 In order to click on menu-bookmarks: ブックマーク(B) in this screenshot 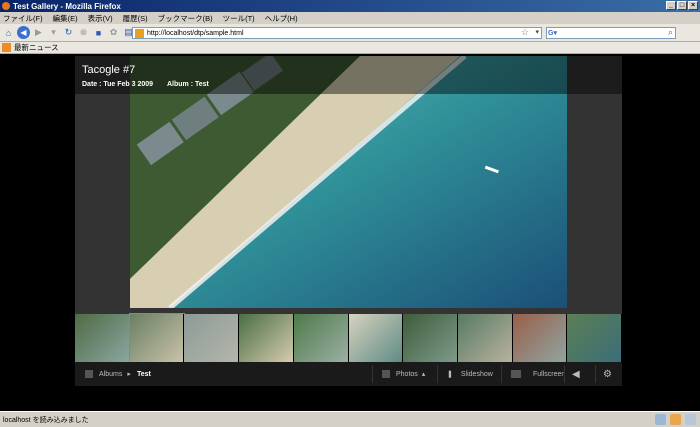, I will do `click(185, 18)`.